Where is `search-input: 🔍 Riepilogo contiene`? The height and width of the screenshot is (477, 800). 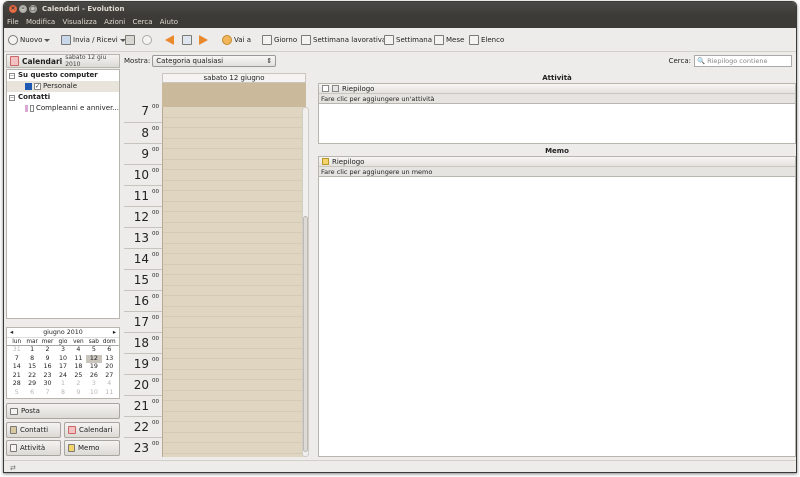 search-input: 🔍 Riepilogo contiene is located at coordinates (743, 61).